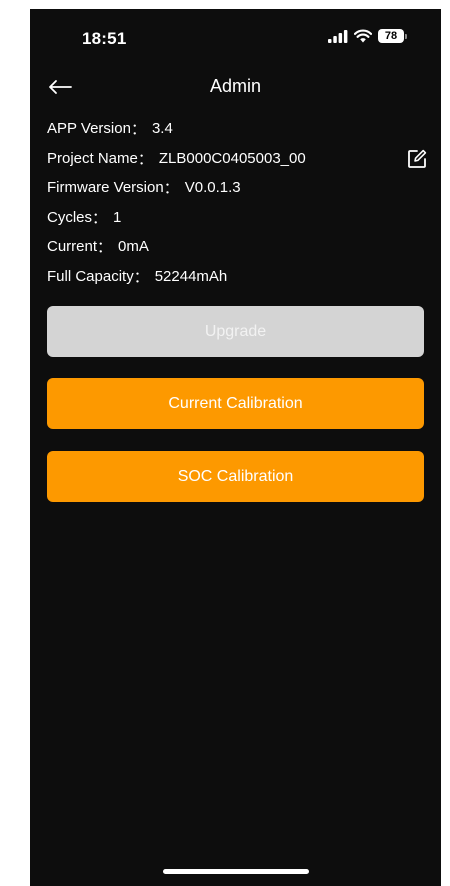 The image size is (450, 886). What do you see at coordinates (406, 36) in the screenshot?
I see `battery-cap` at bounding box center [406, 36].